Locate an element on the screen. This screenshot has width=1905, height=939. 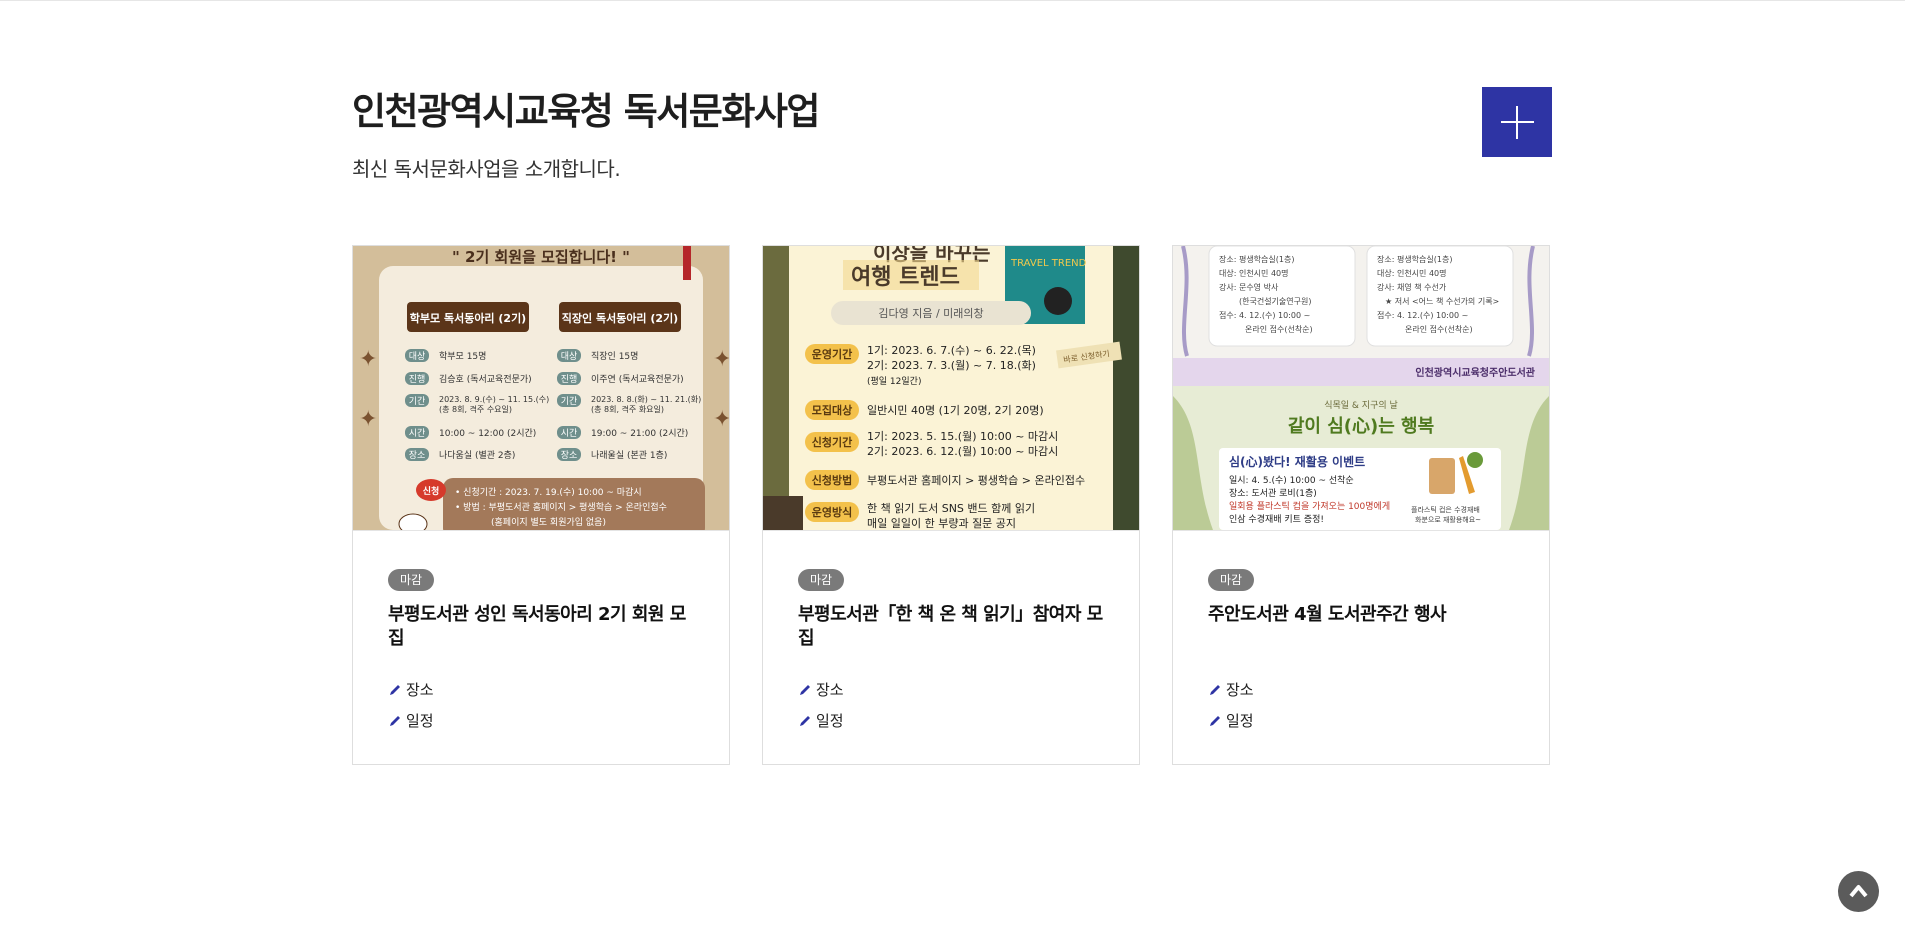
svg-text: 신청 is located at coordinates (431, 491).